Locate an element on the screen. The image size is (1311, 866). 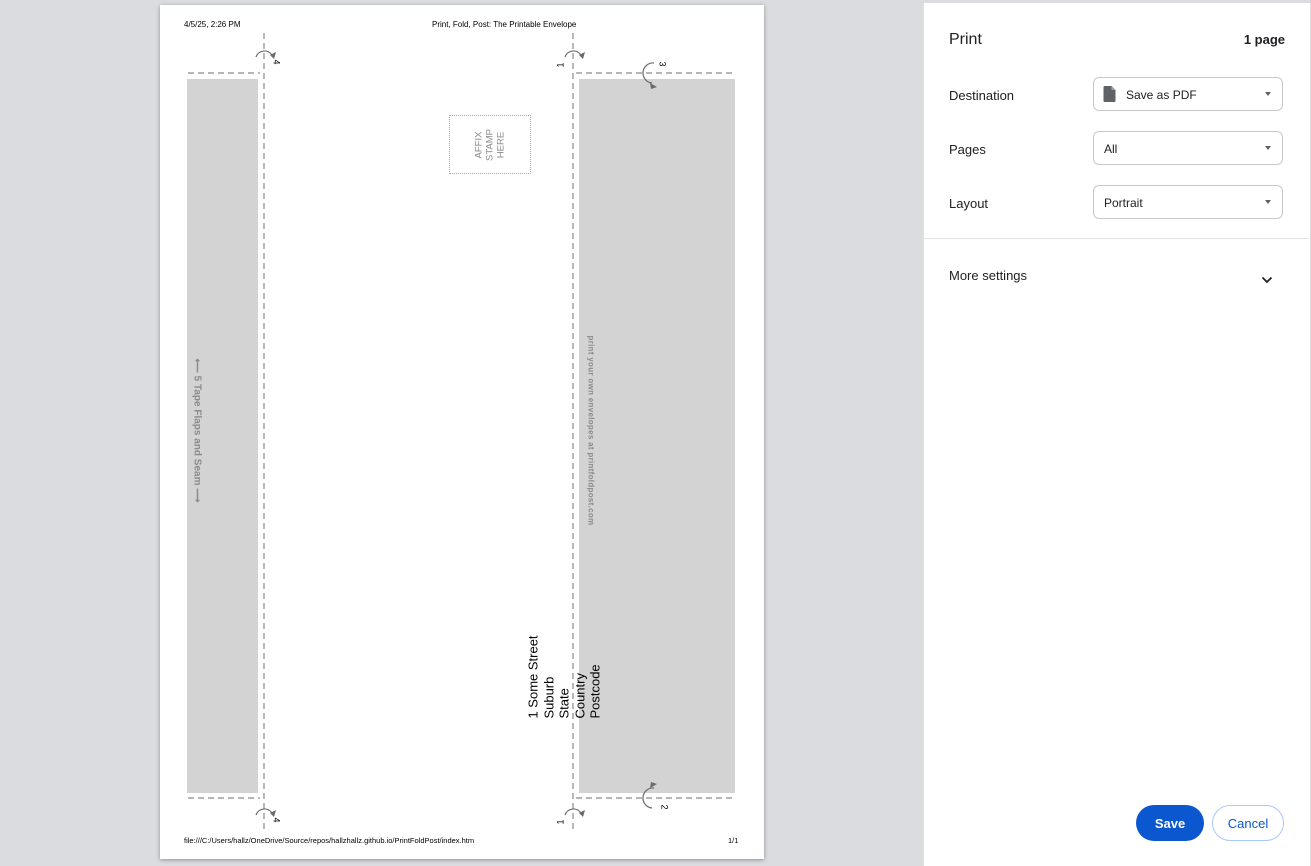
destination-value: Save as PDF is located at coordinates (1161, 95).